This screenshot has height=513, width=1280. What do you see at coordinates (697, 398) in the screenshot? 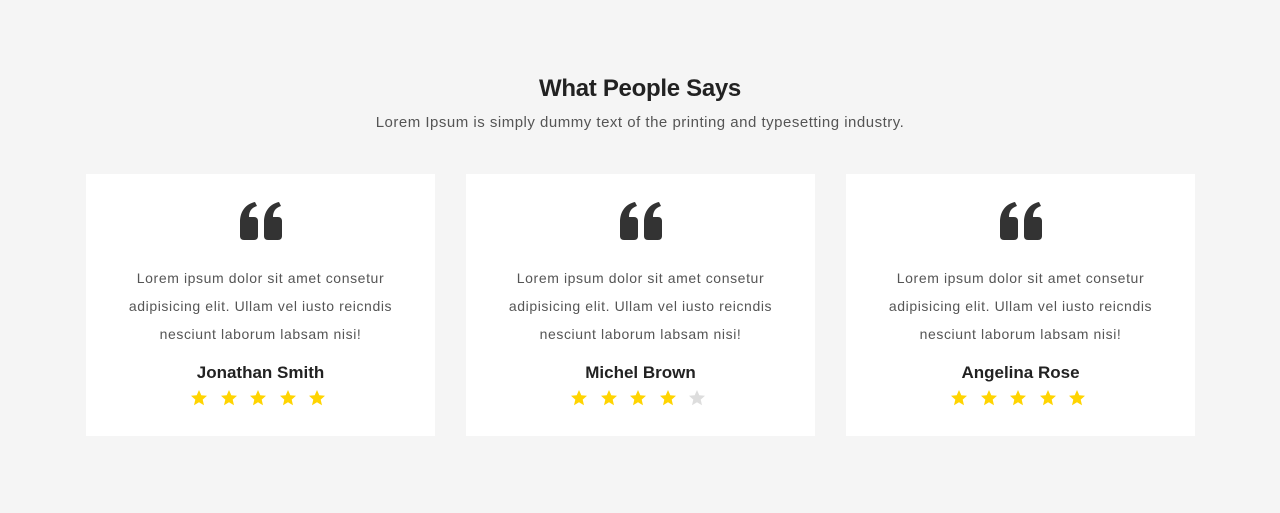
I see `star-empty-icon` at bounding box center [697, 398].